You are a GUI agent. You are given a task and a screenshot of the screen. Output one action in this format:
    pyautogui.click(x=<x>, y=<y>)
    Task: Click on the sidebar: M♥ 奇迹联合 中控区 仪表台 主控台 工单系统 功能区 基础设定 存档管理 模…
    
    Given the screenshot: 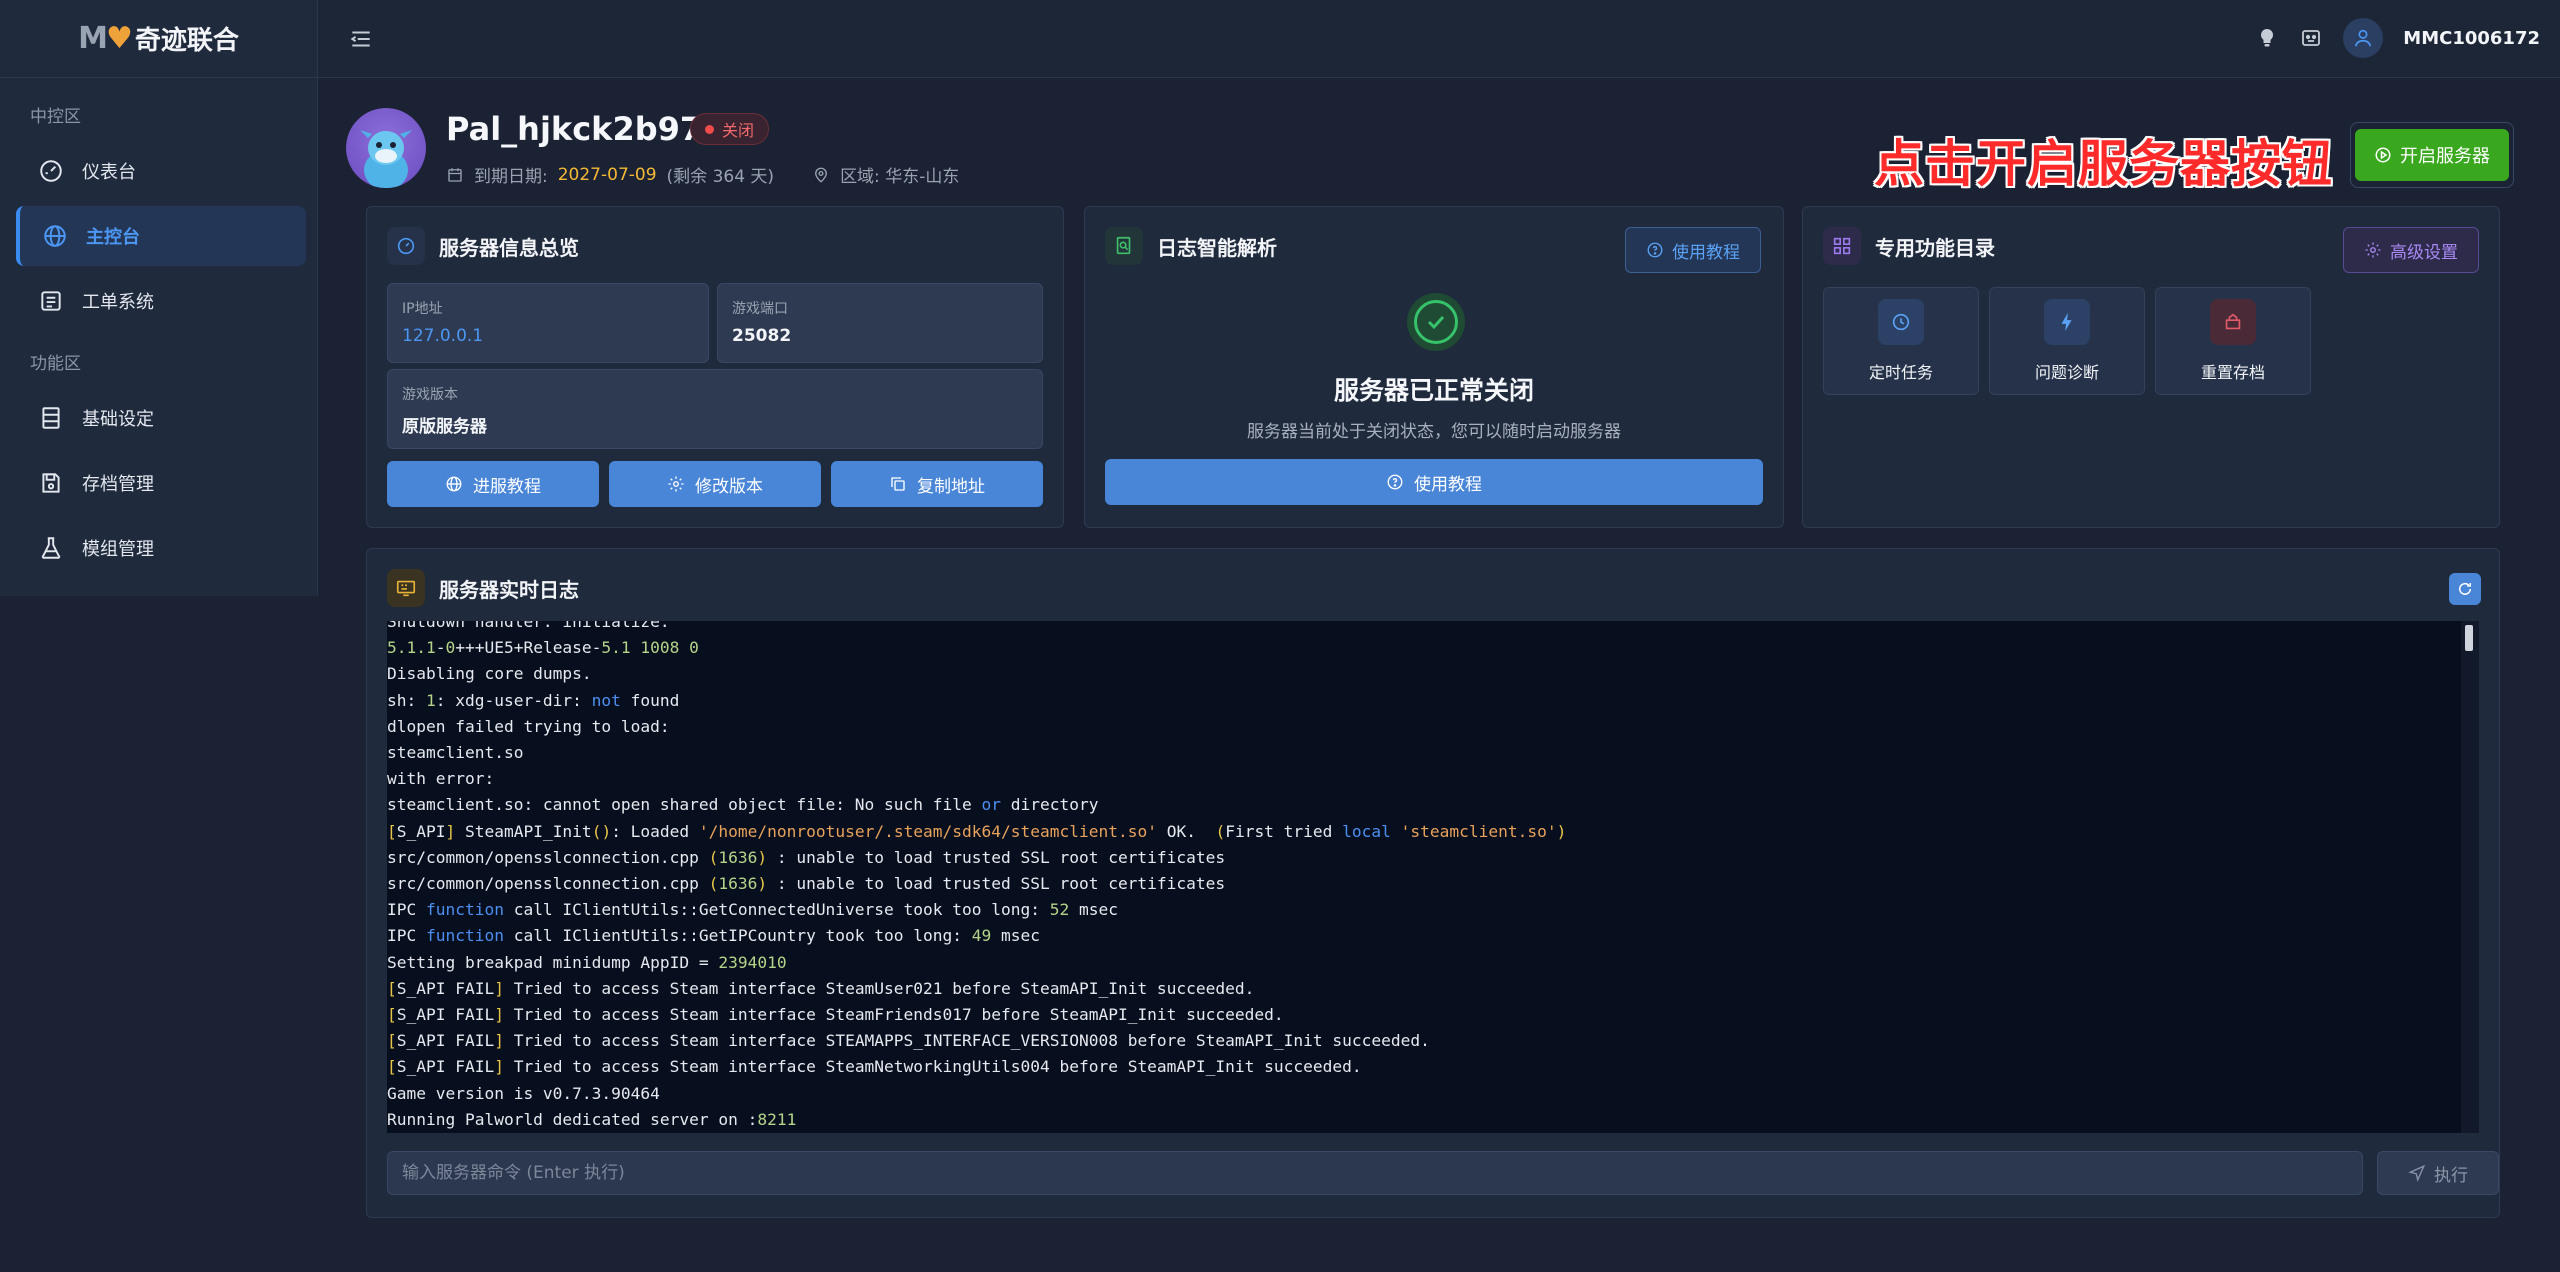 What is the action you would take?
    pyautogui.click(x=159, y=298)
    